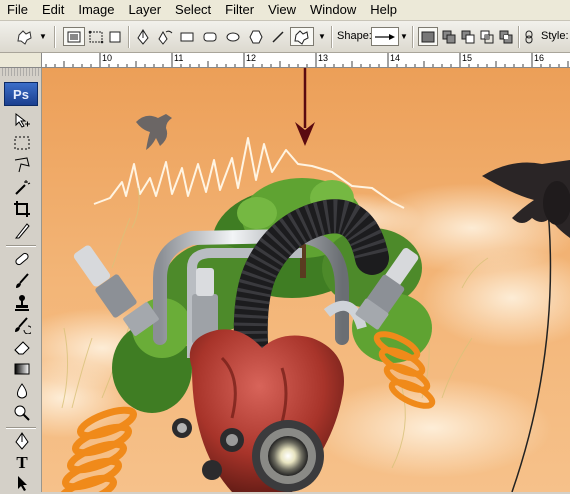  I want to click on shape-tools-caret-icon: ▼, so click(322, 36).